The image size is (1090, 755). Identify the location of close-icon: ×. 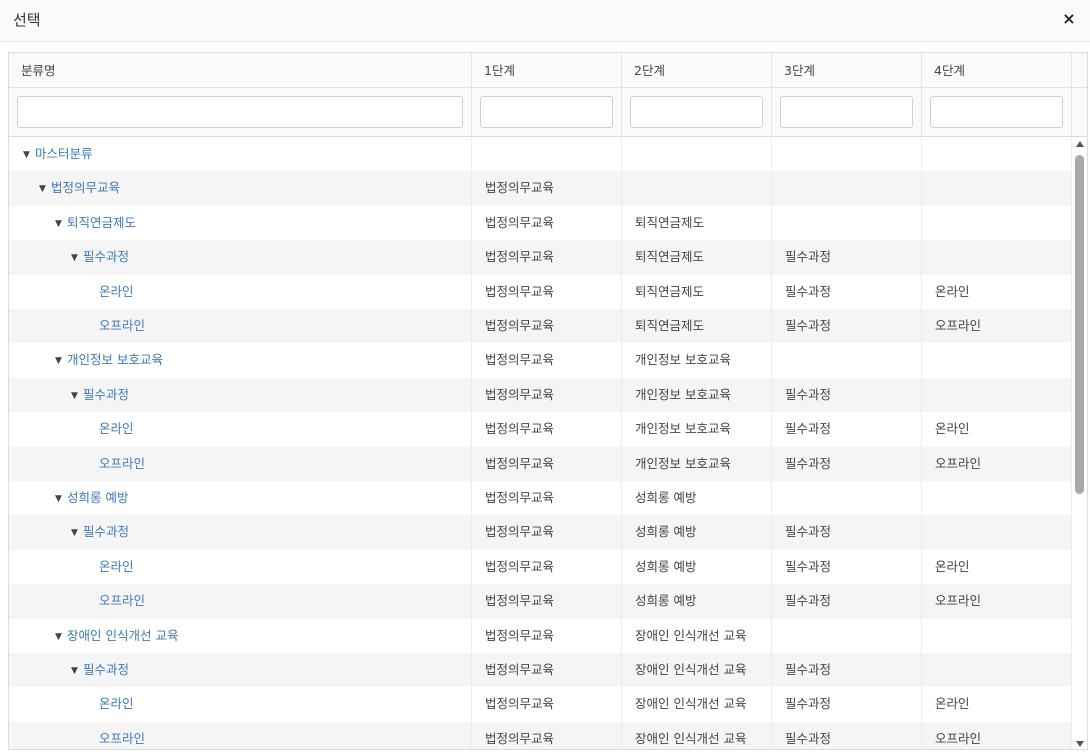
(1069, 19).